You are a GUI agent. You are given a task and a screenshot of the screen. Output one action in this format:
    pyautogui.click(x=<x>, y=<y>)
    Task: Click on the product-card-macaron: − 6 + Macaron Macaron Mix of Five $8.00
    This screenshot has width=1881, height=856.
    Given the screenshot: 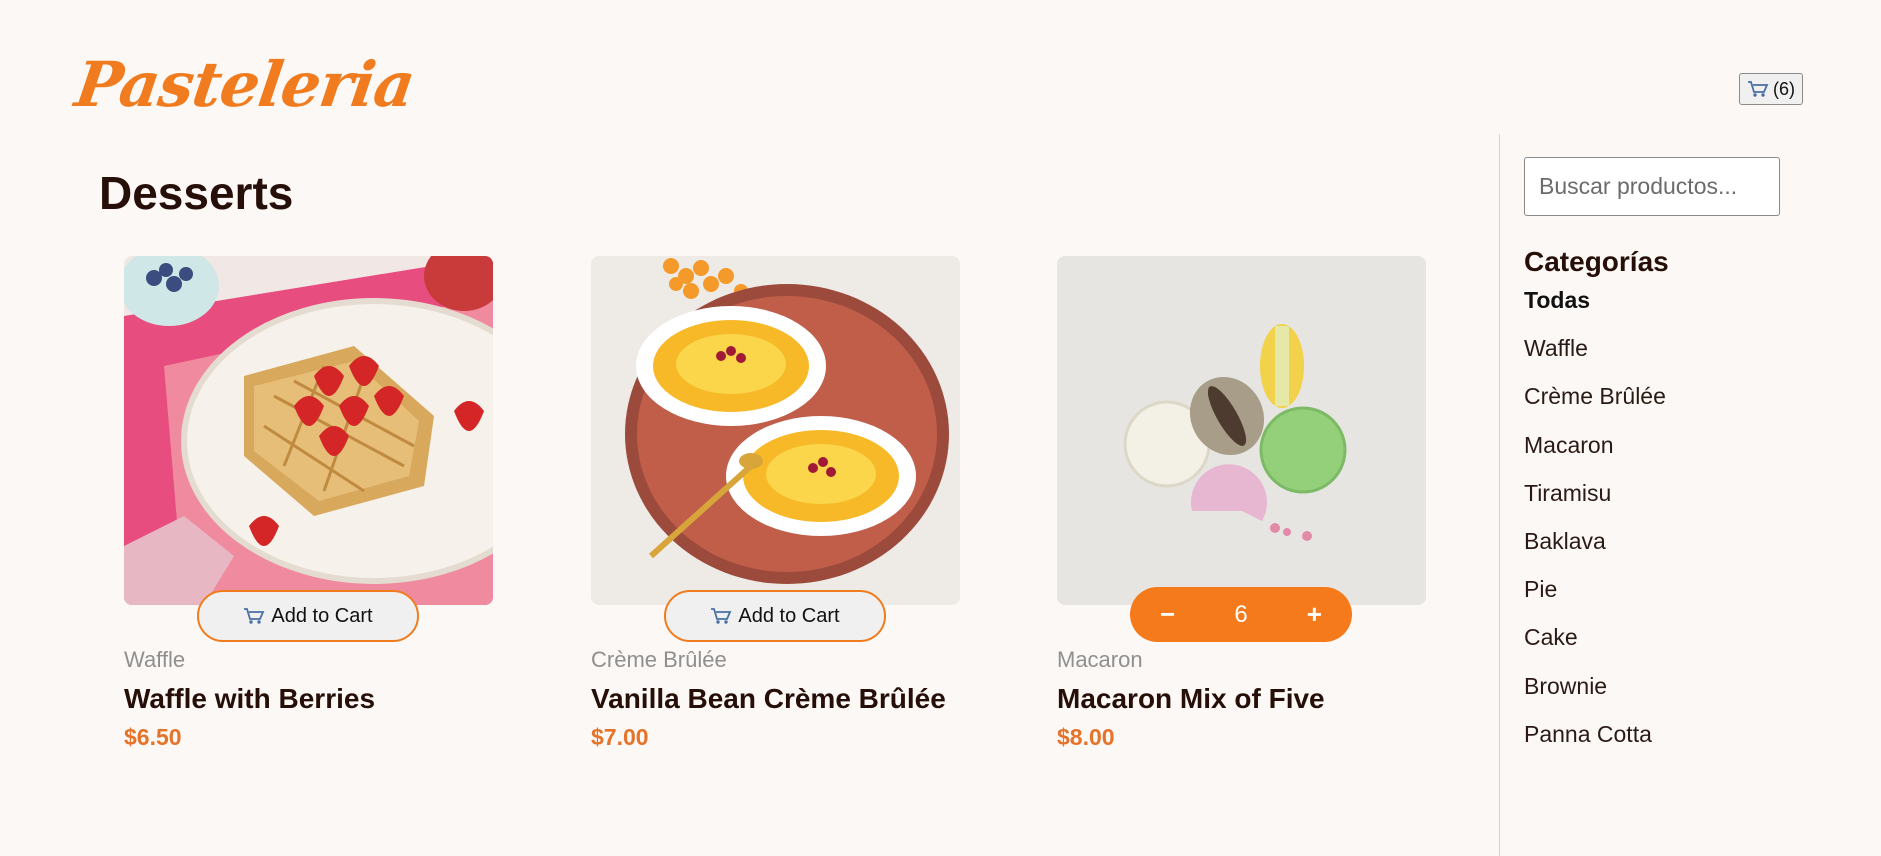 What is the action you would take?
    pyautogui.click(x=1241, y=503)
    